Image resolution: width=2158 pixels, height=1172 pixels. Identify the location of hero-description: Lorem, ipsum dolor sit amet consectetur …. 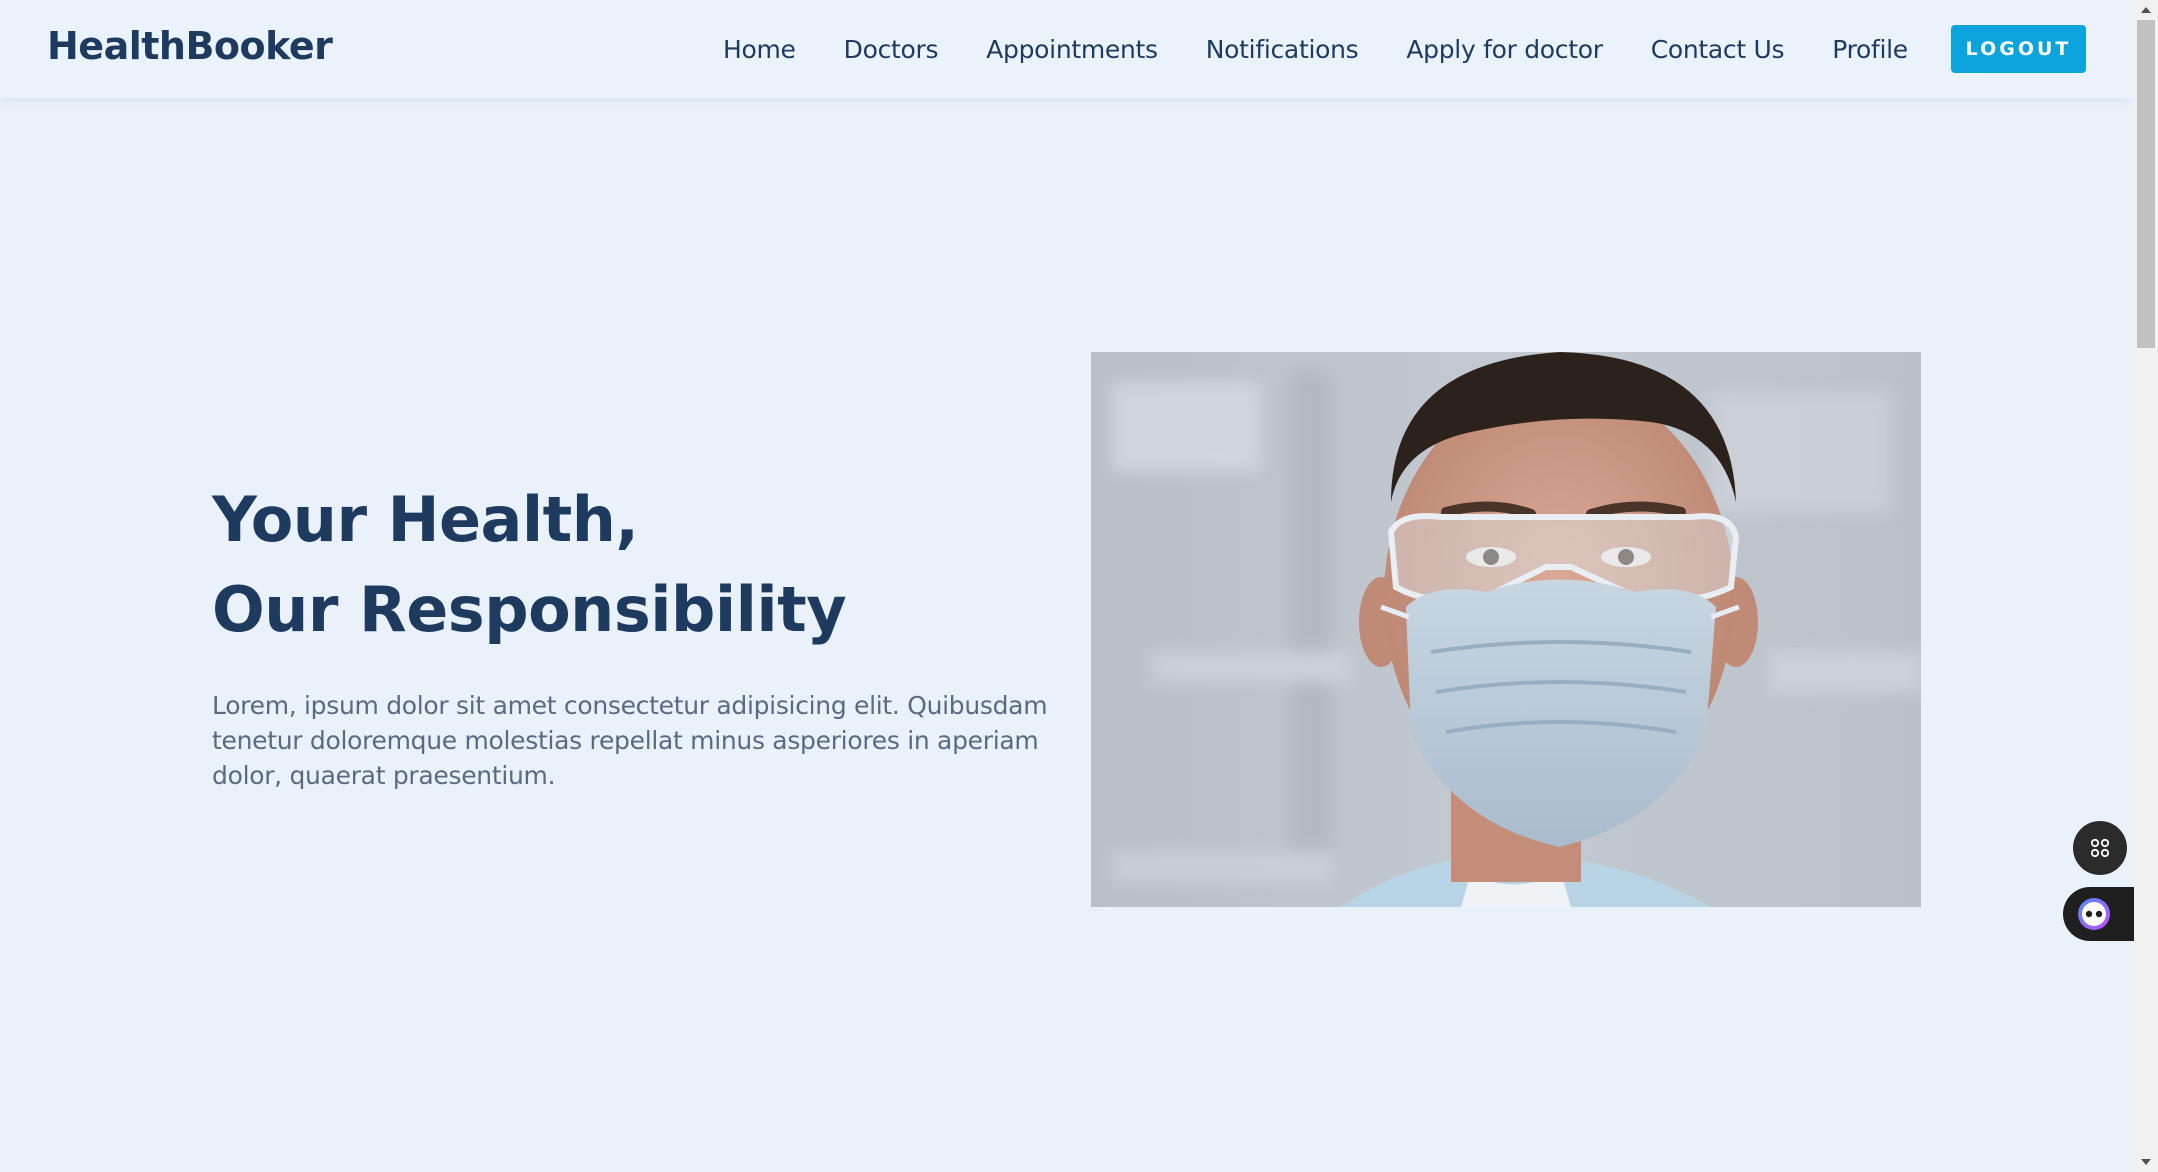
(630, 740).